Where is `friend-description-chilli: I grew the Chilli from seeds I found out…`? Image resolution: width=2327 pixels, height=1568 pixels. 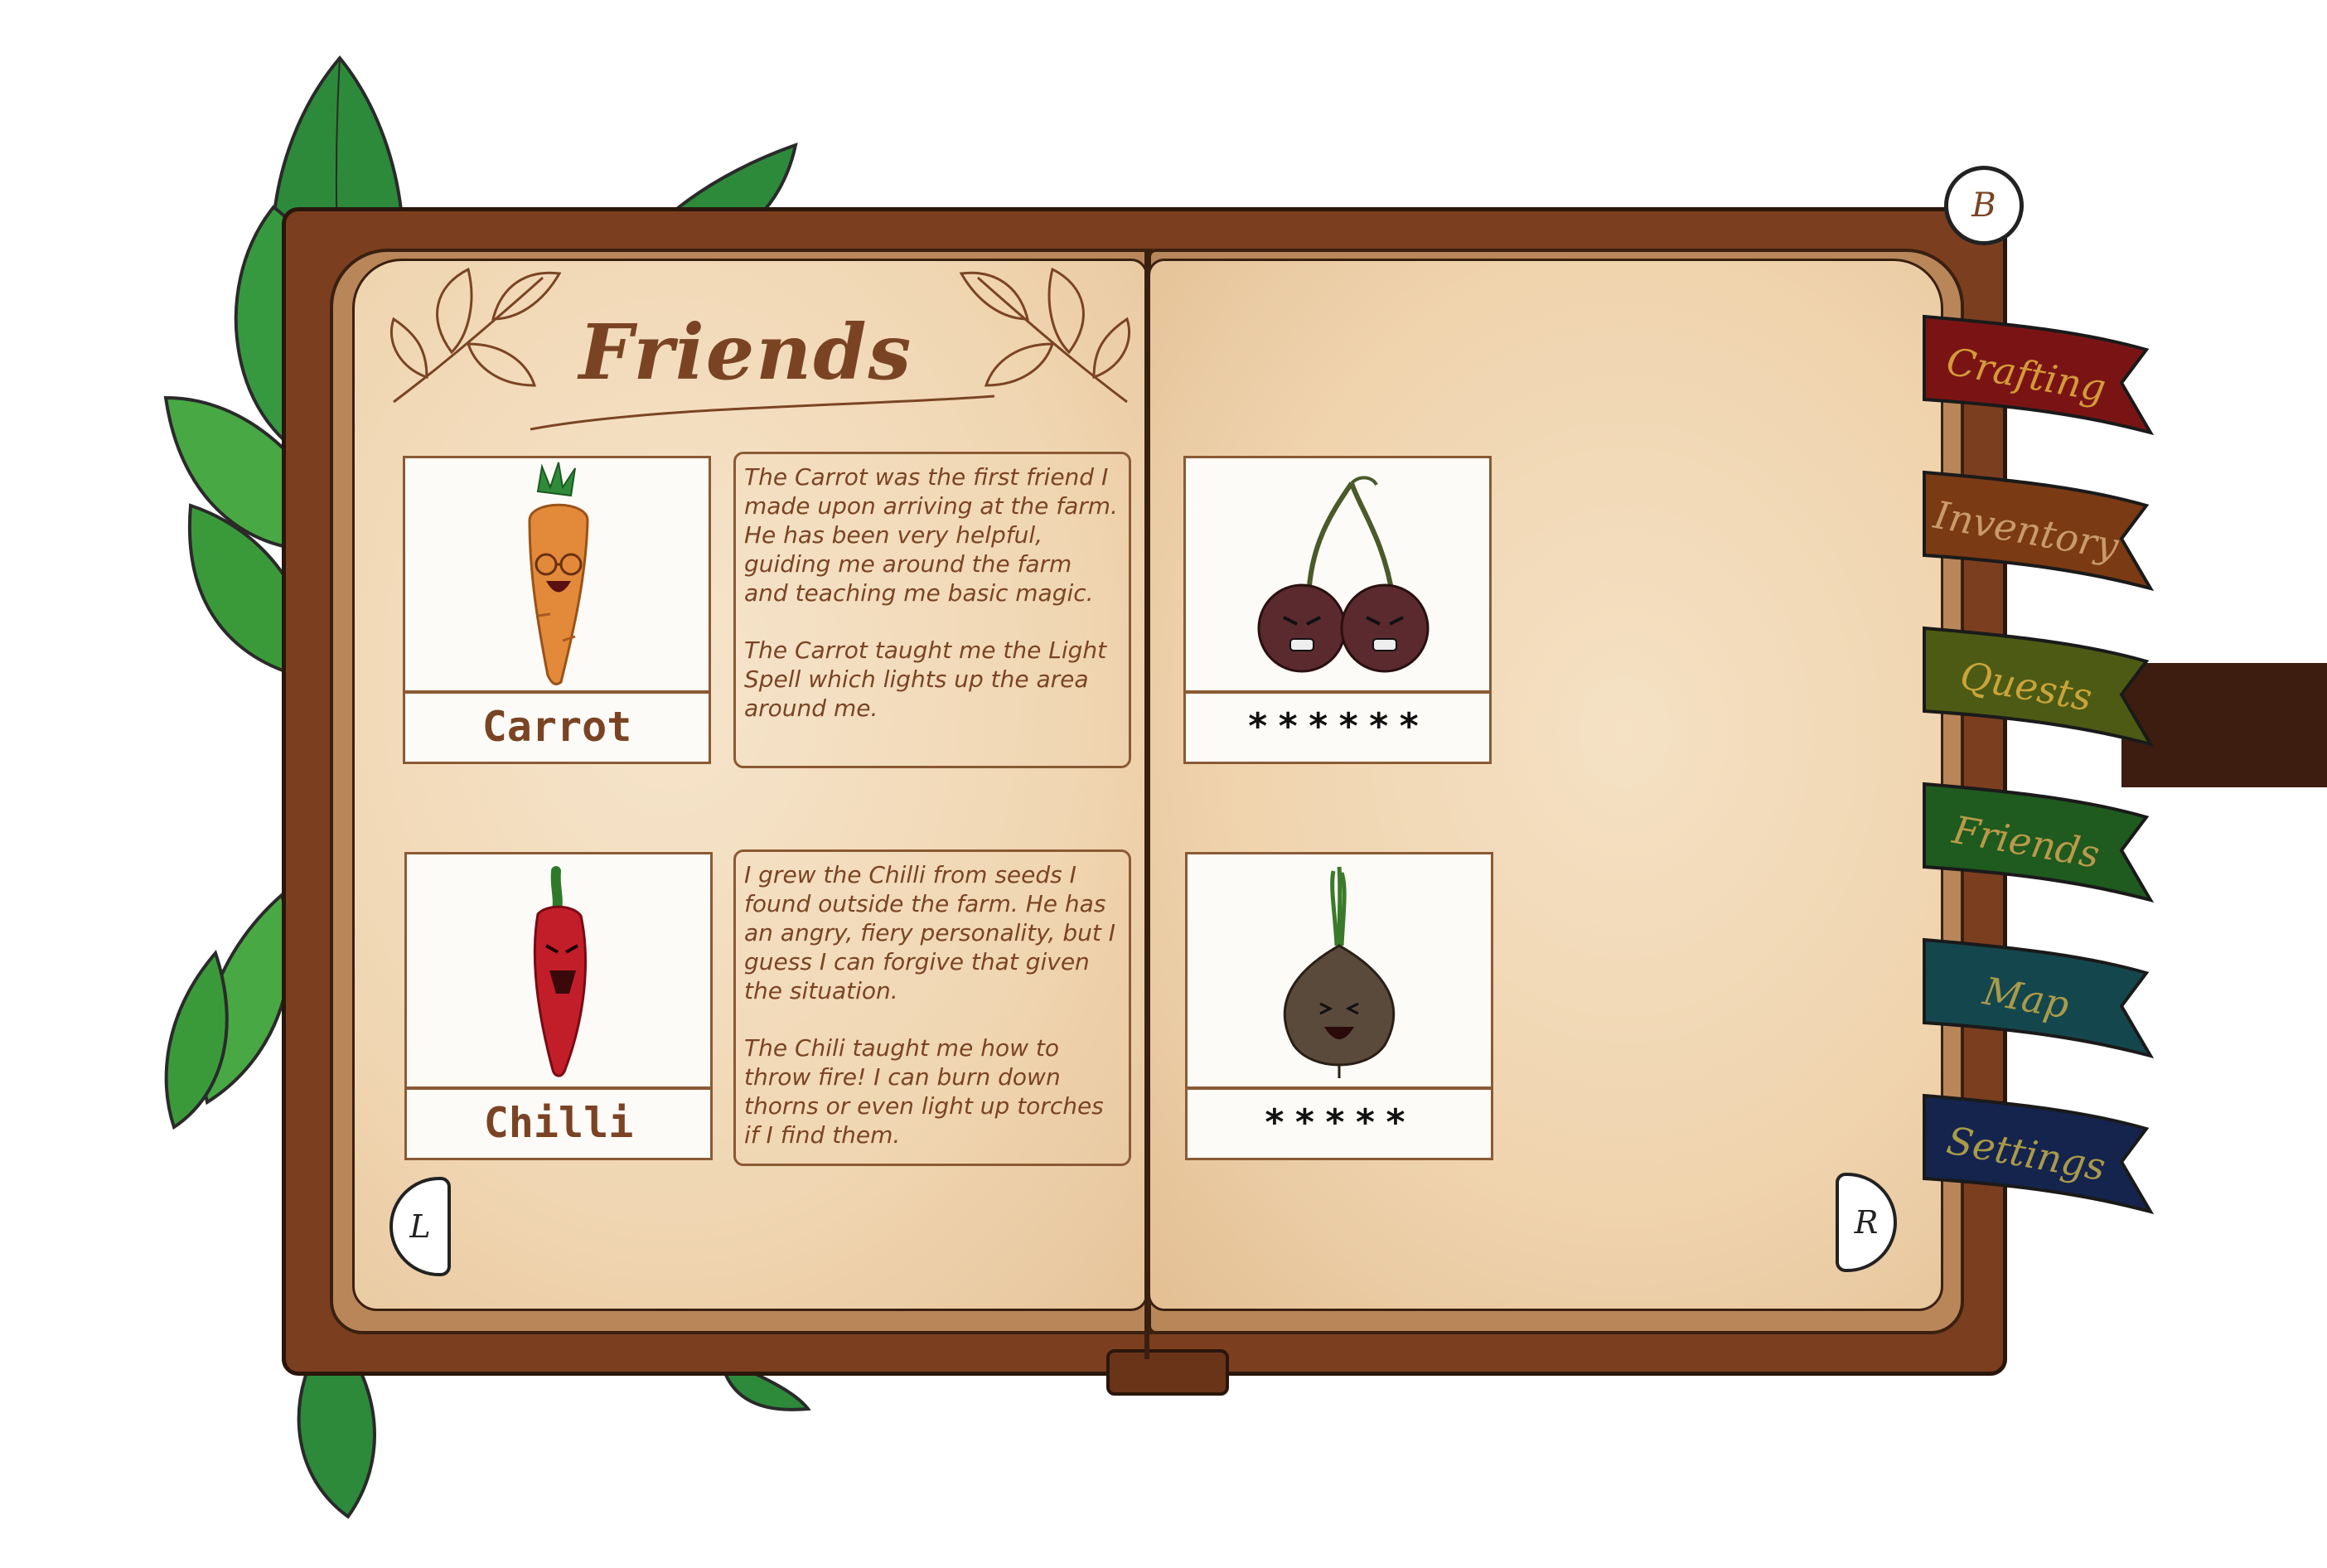 friend-description-chilli: I grew the Chilli from seeds I found out… is located at coordinates (932, 1008).